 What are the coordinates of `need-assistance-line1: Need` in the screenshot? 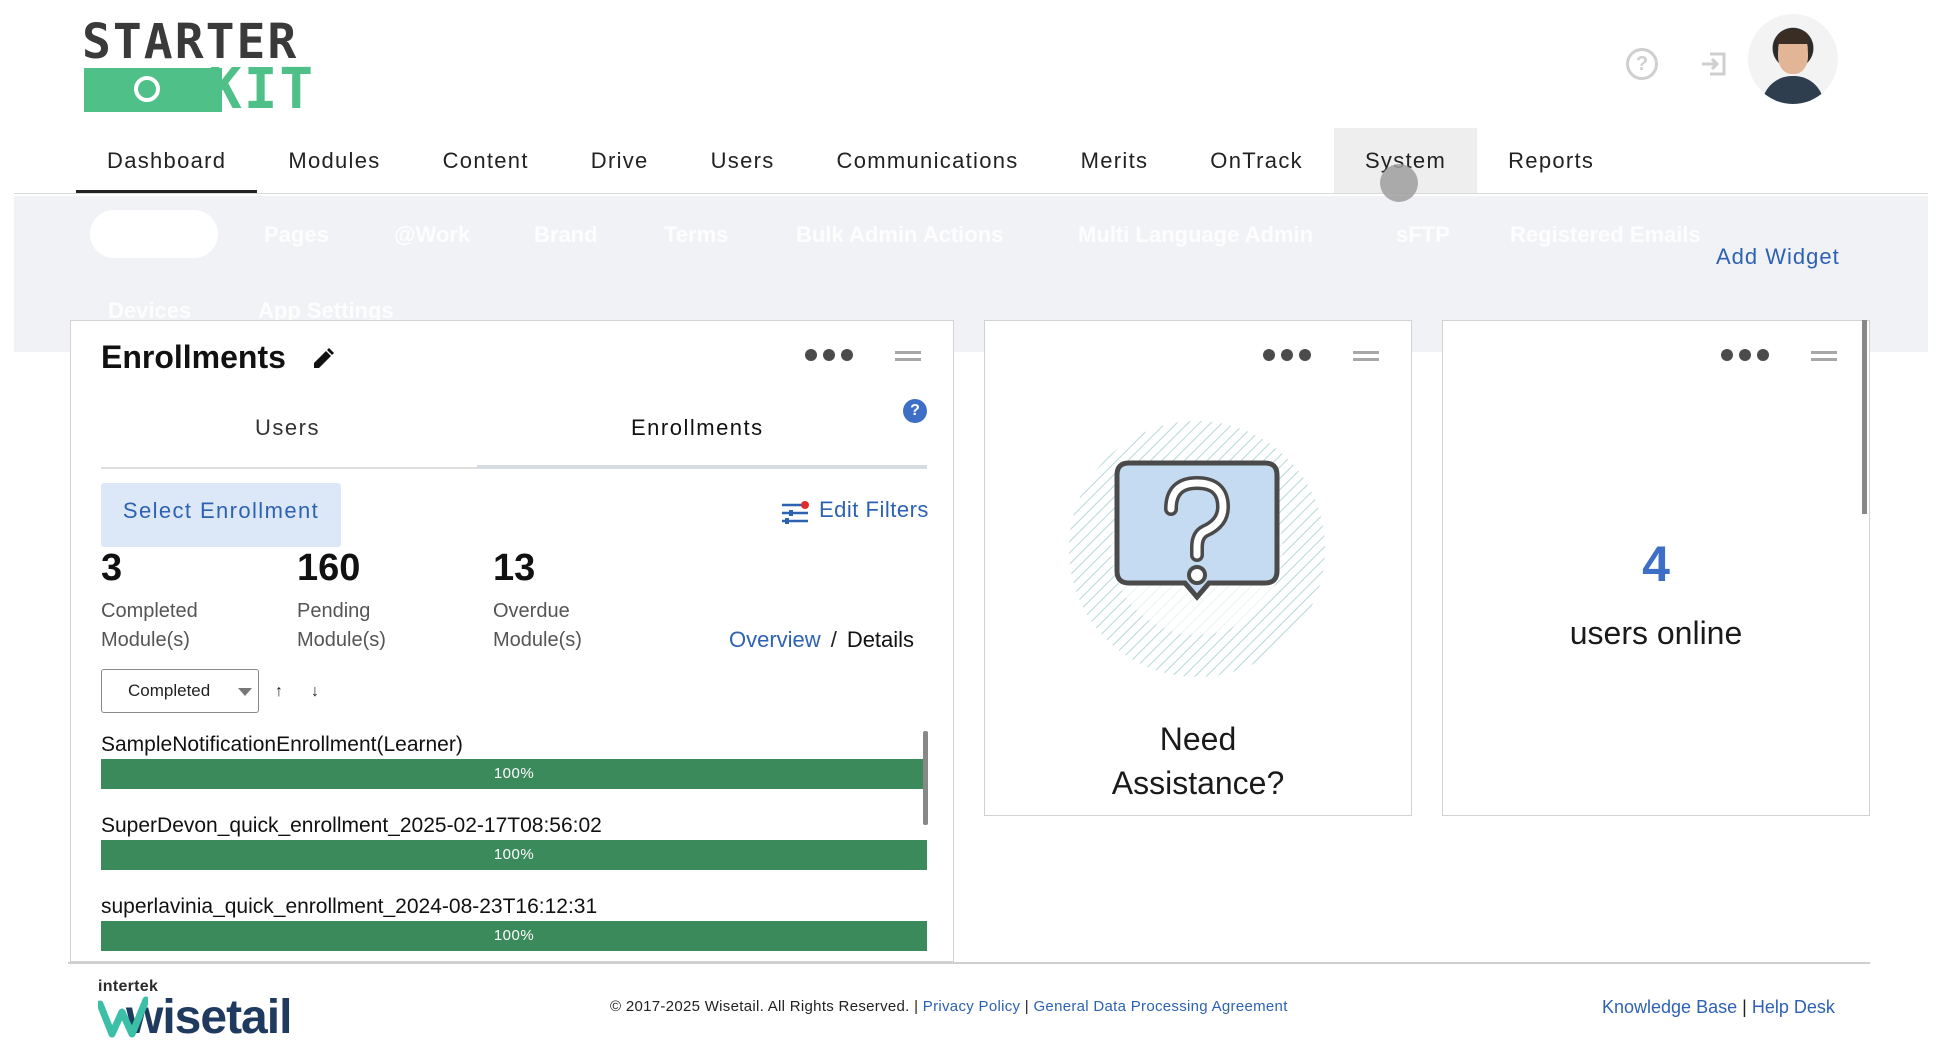 It's located at (1198, 739).